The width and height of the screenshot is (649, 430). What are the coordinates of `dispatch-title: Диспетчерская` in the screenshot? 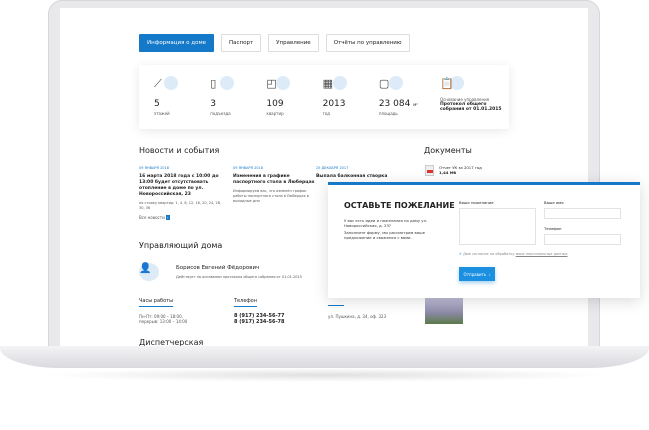 It's located at (171, 342).